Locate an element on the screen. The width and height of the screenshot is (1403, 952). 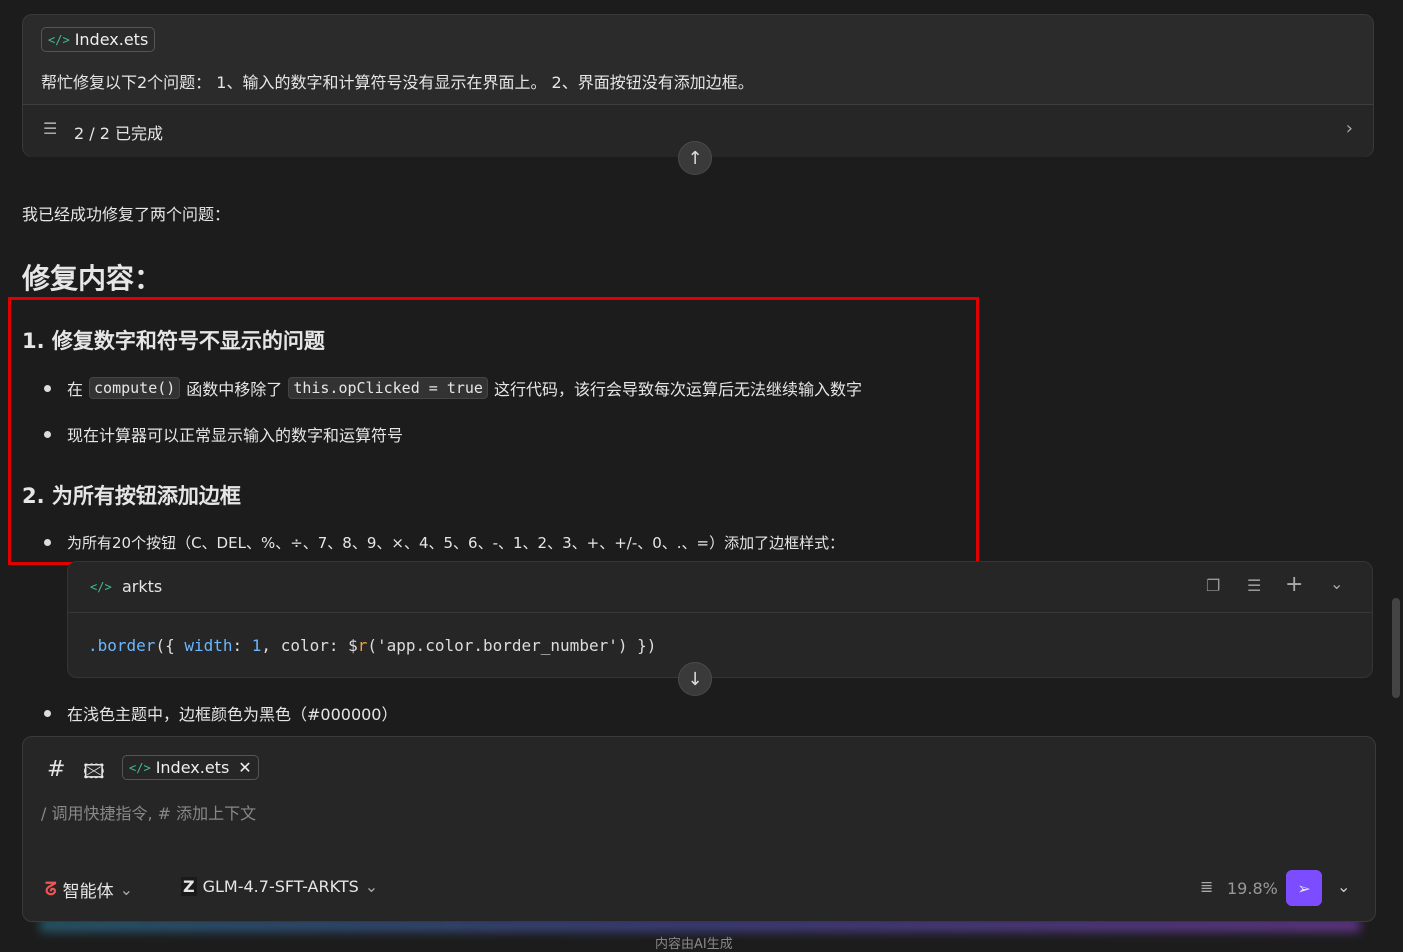
code-token: r is located at coordinates (362, 645).